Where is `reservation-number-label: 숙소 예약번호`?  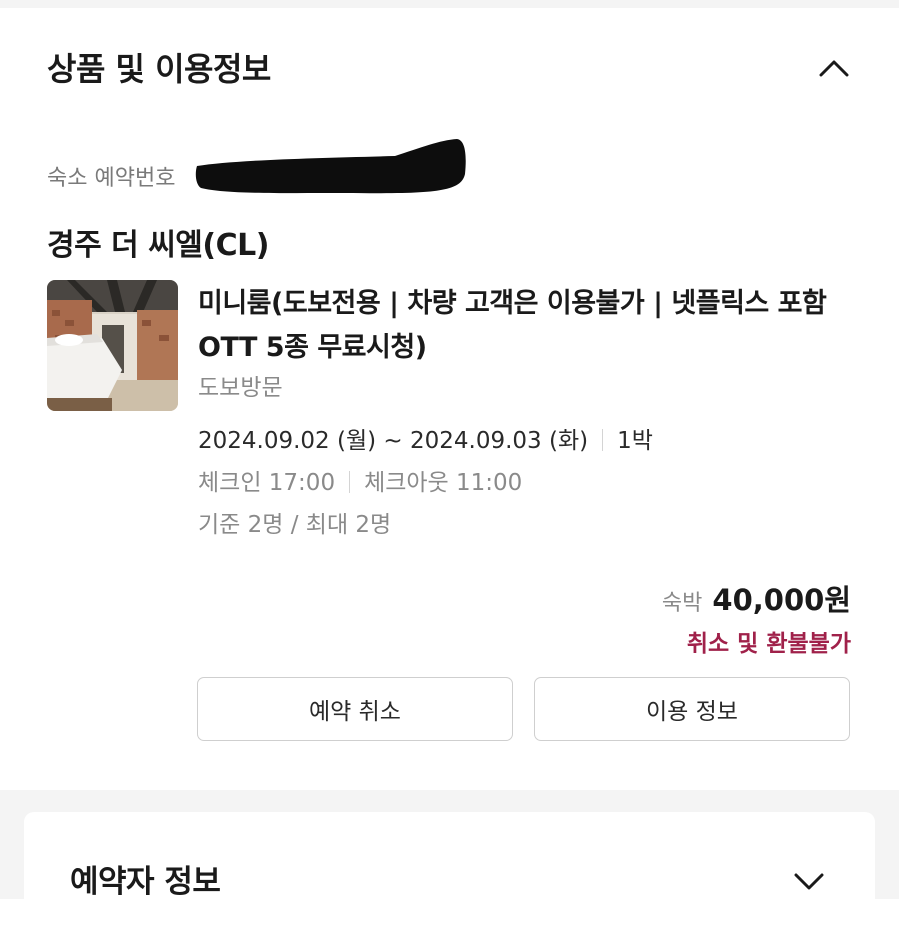
reservation-number-label: 숙소 예약번호 is located at coordinates (111, 178).